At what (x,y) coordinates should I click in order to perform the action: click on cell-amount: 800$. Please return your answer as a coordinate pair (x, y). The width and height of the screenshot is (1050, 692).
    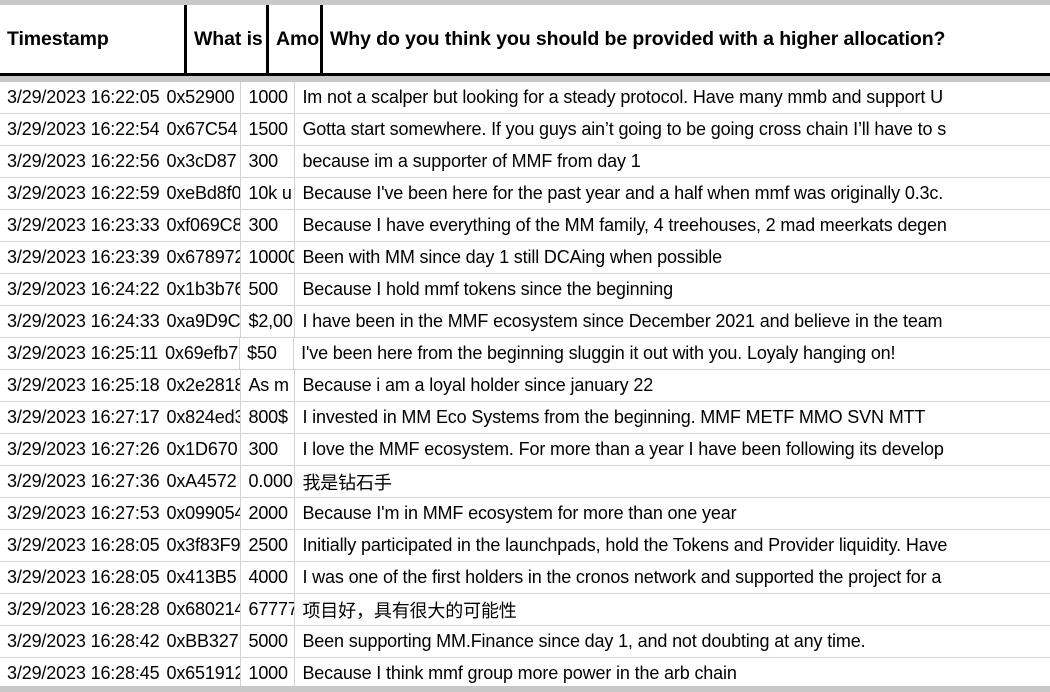
    Looking at the image, I should click on (268, 417).